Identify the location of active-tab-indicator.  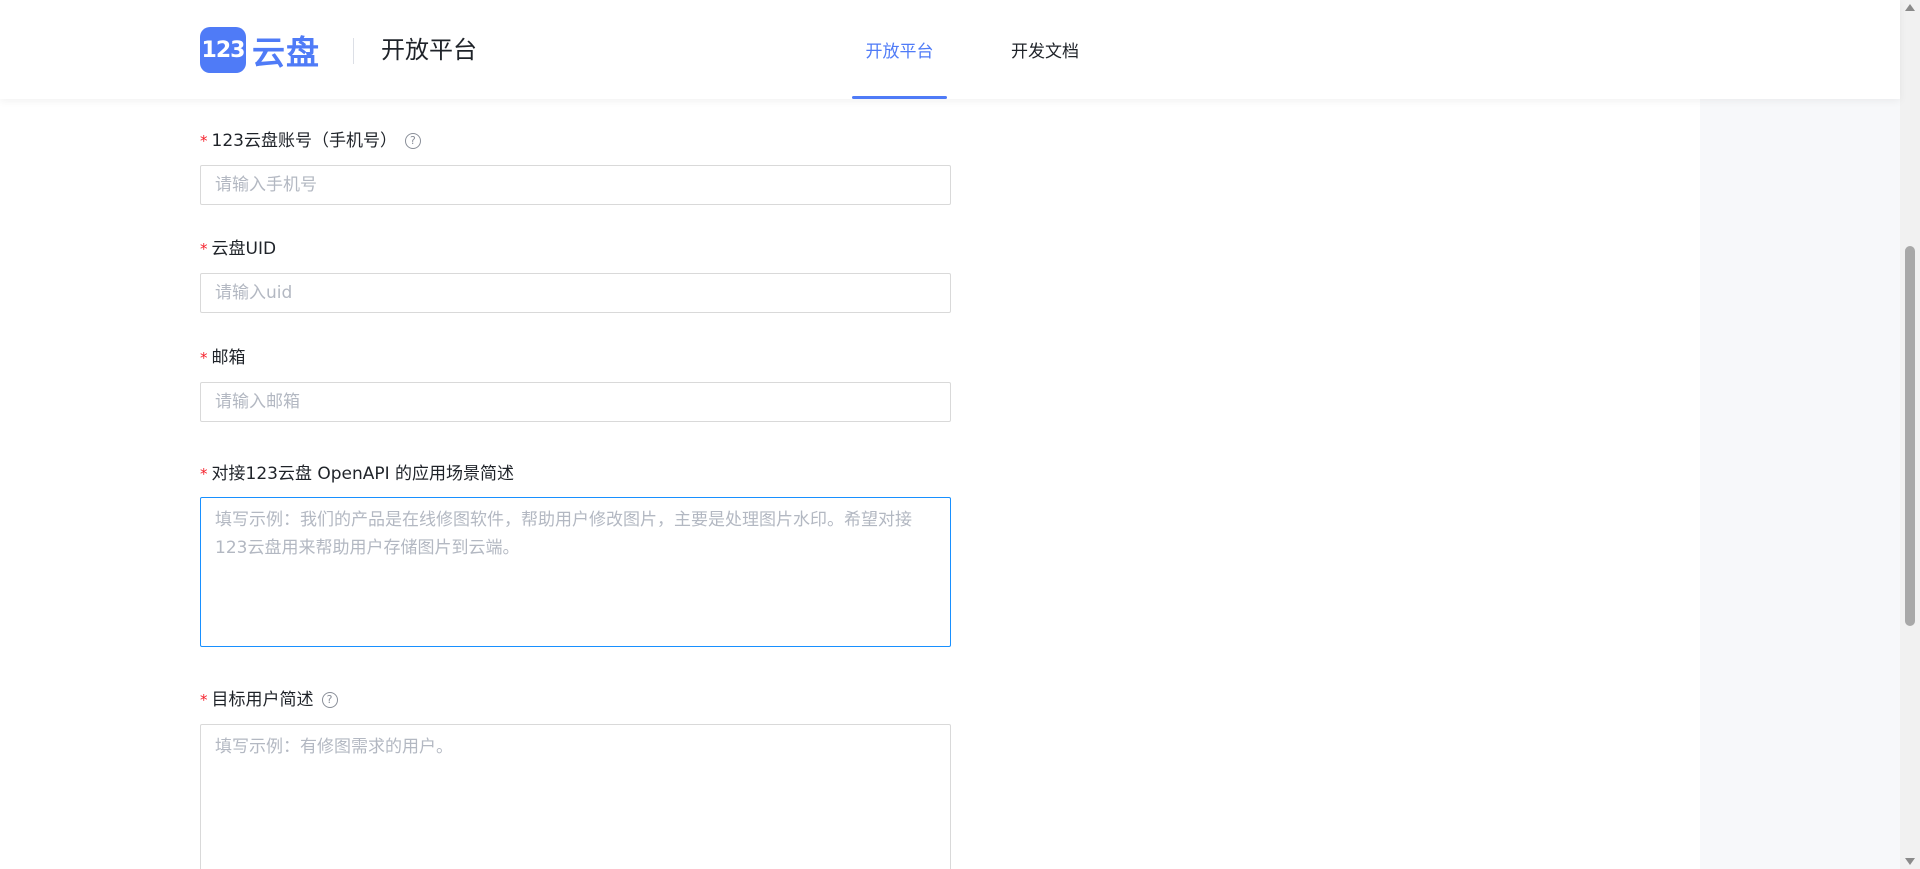
(899, 97).